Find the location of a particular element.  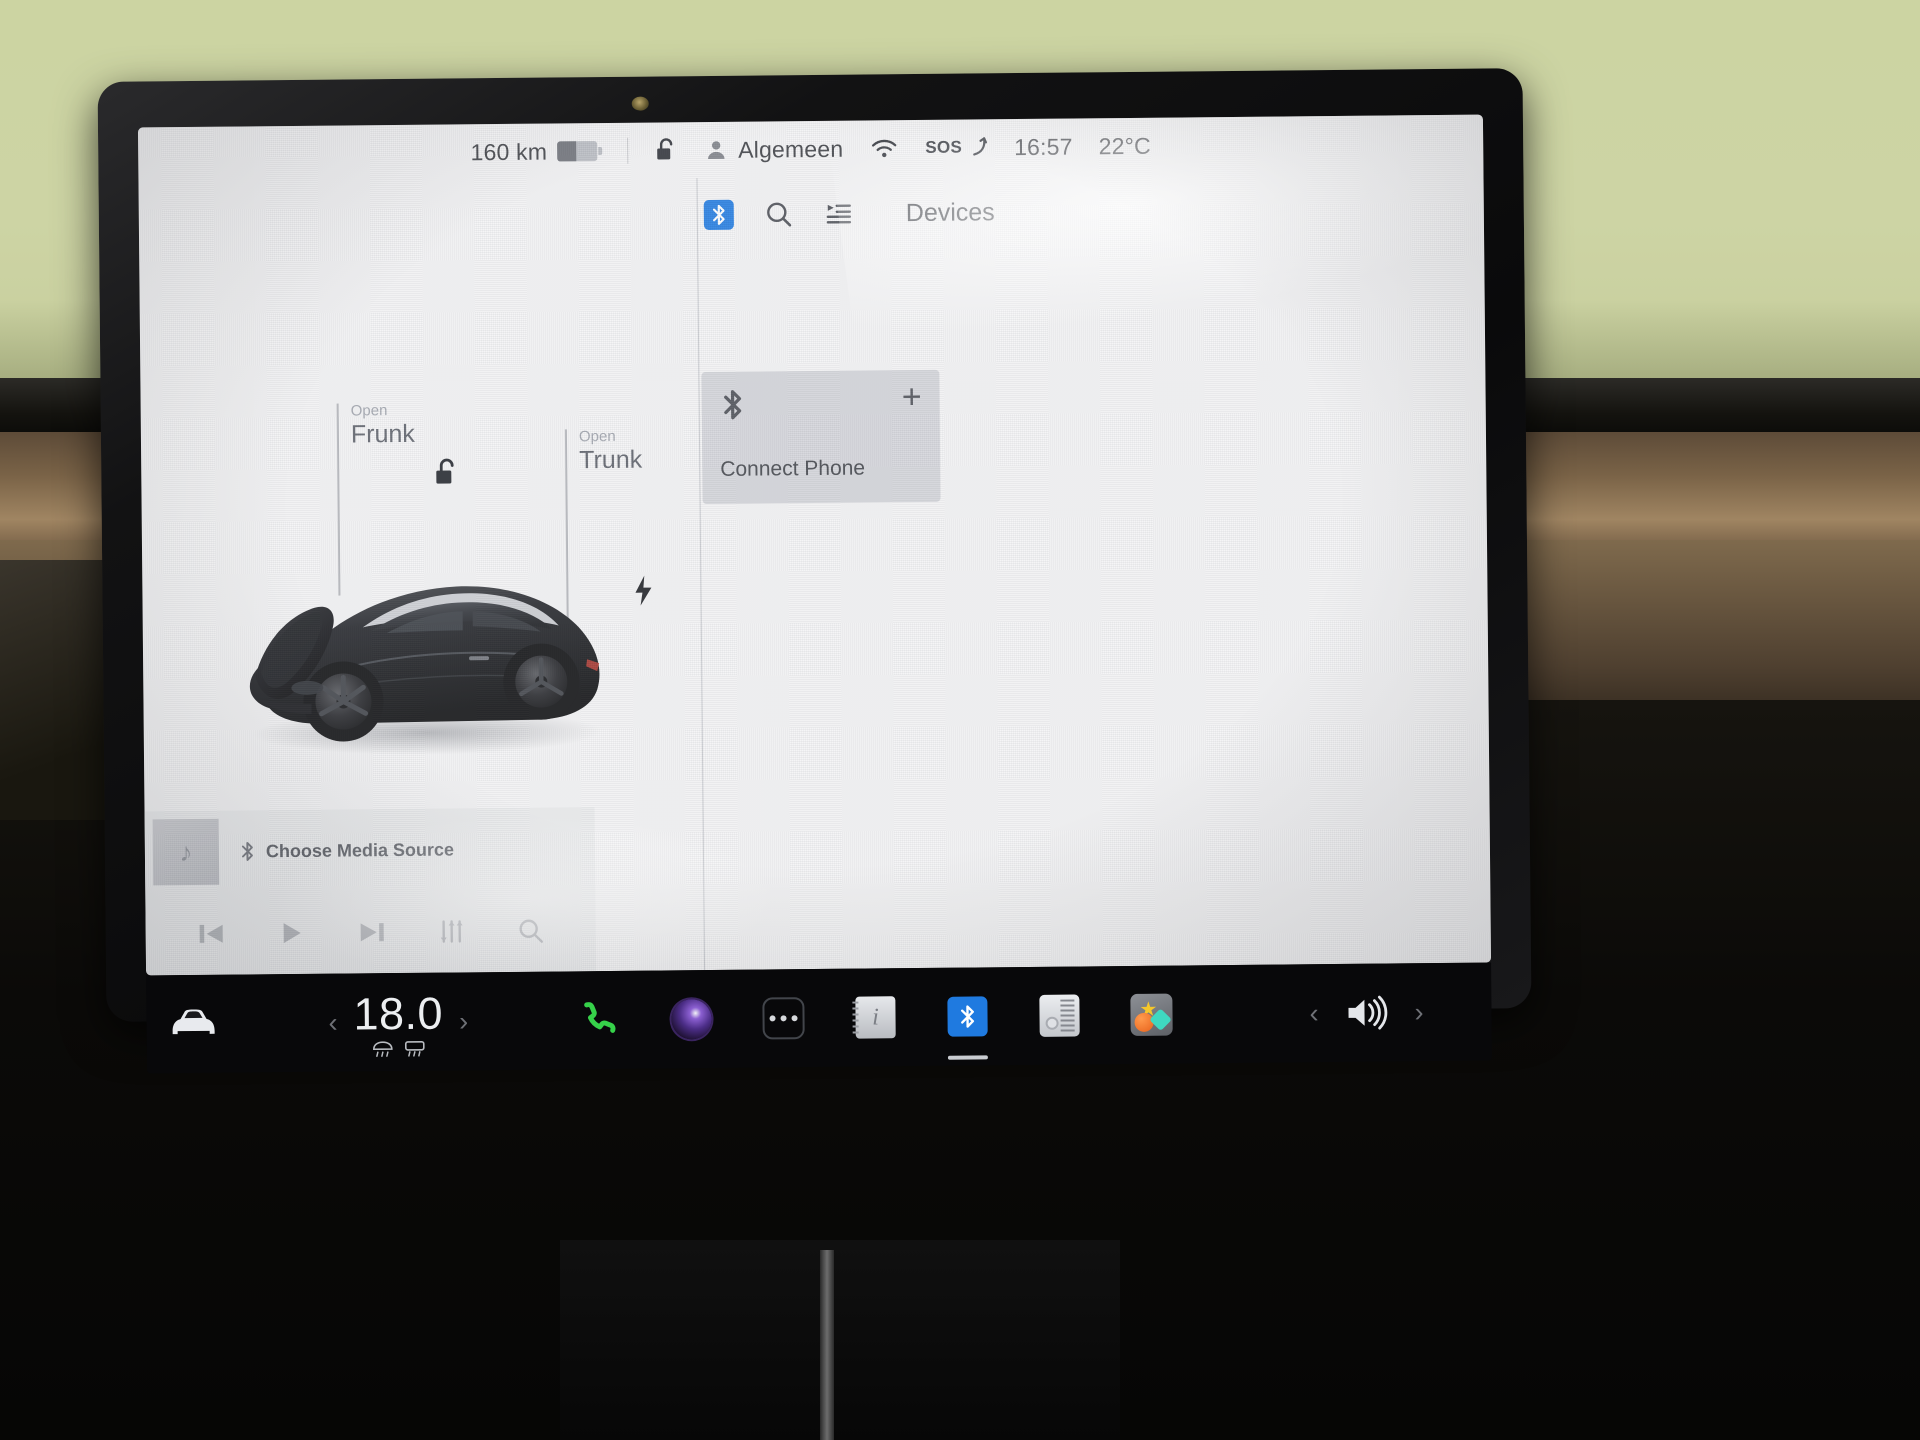

play-icon is located at coordinates (292, 933).